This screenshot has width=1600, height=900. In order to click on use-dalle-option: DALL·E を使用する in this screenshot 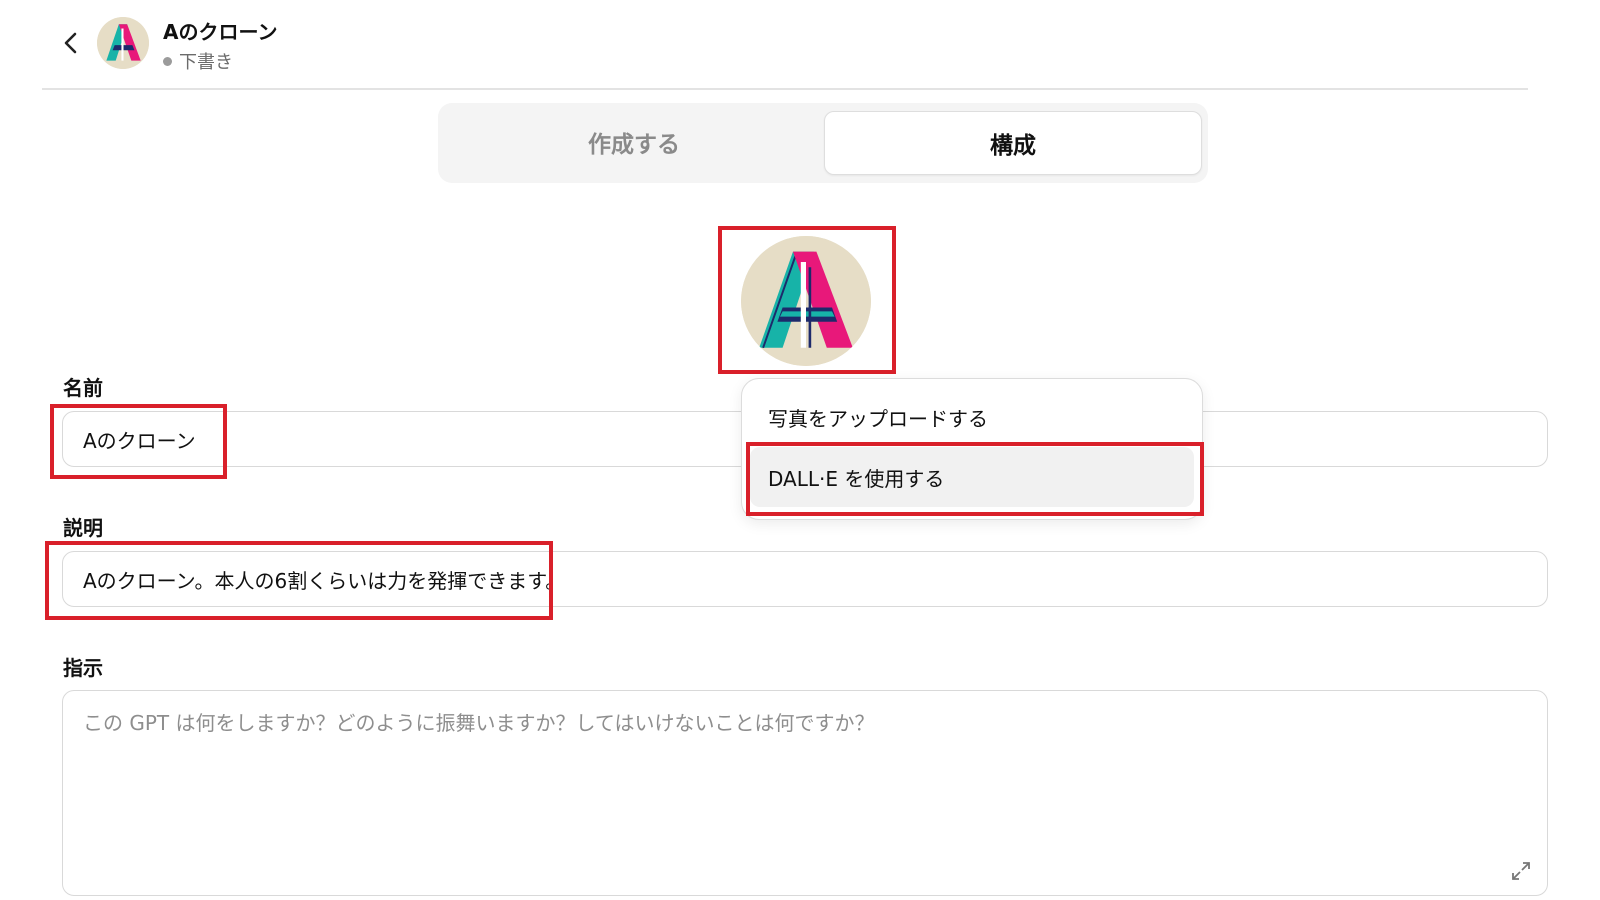, I will do `click(972, 477)`.